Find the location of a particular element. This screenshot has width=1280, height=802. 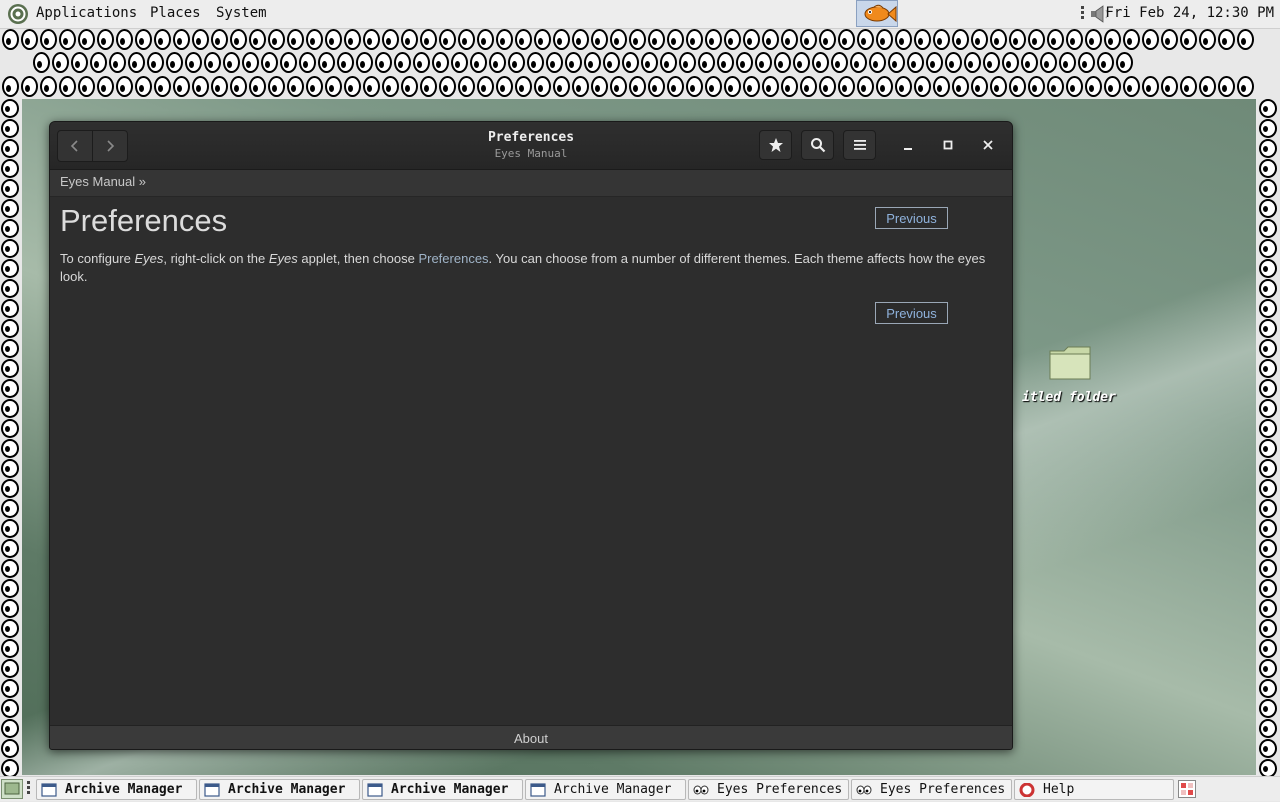

clock: Fri Feb 24, 12:30 PM is located at coordinates (1189, 13).